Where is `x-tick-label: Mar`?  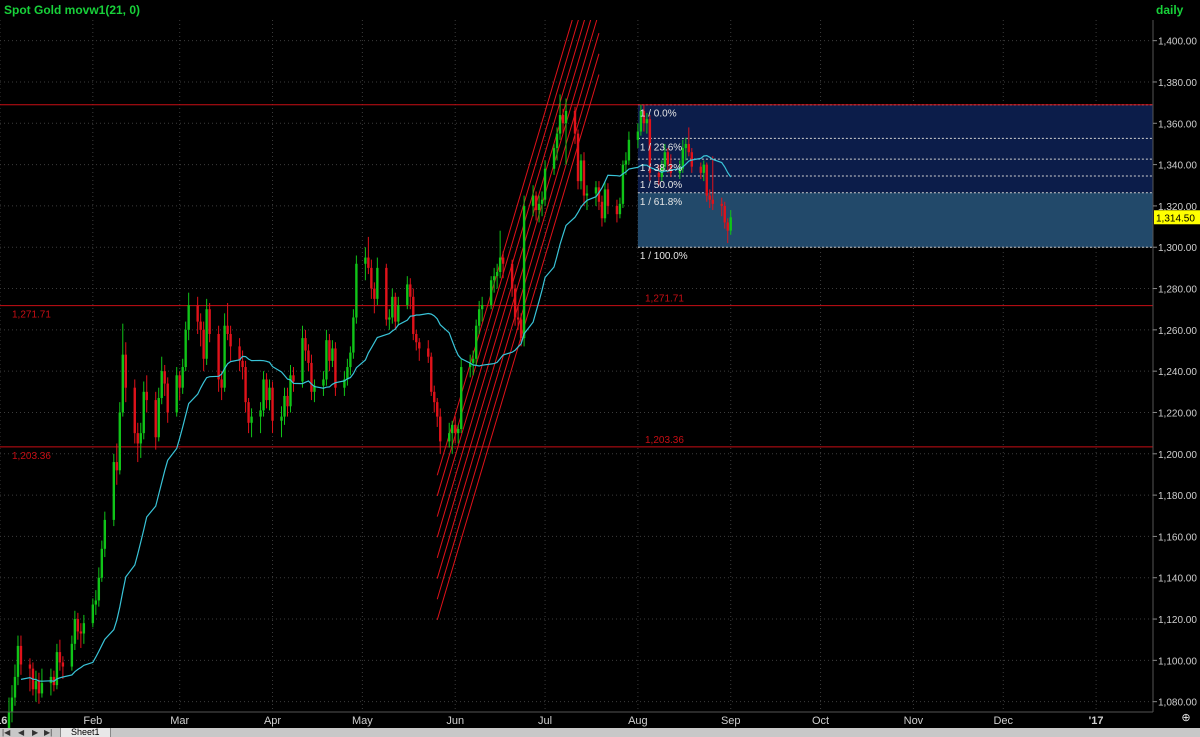 x-tick-label: Mar is located at coordinates (179, 721).